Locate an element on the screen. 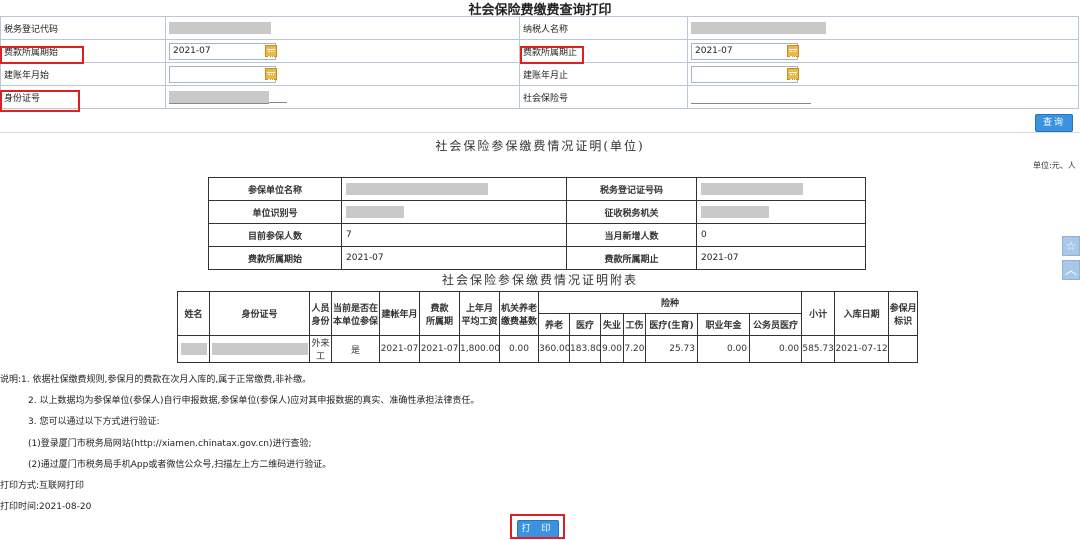 The width and height of the screenshot is (1080, 540). cell-name is located at coordinates (193, 349).